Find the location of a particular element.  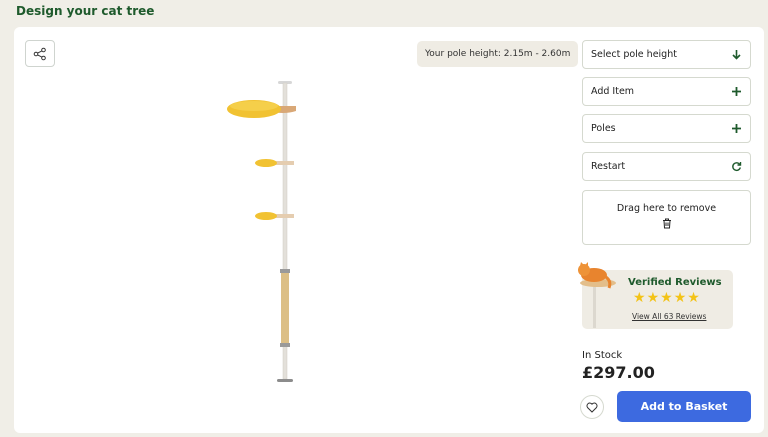

add-item-button: Add Item is located at coordinates (666, 91).